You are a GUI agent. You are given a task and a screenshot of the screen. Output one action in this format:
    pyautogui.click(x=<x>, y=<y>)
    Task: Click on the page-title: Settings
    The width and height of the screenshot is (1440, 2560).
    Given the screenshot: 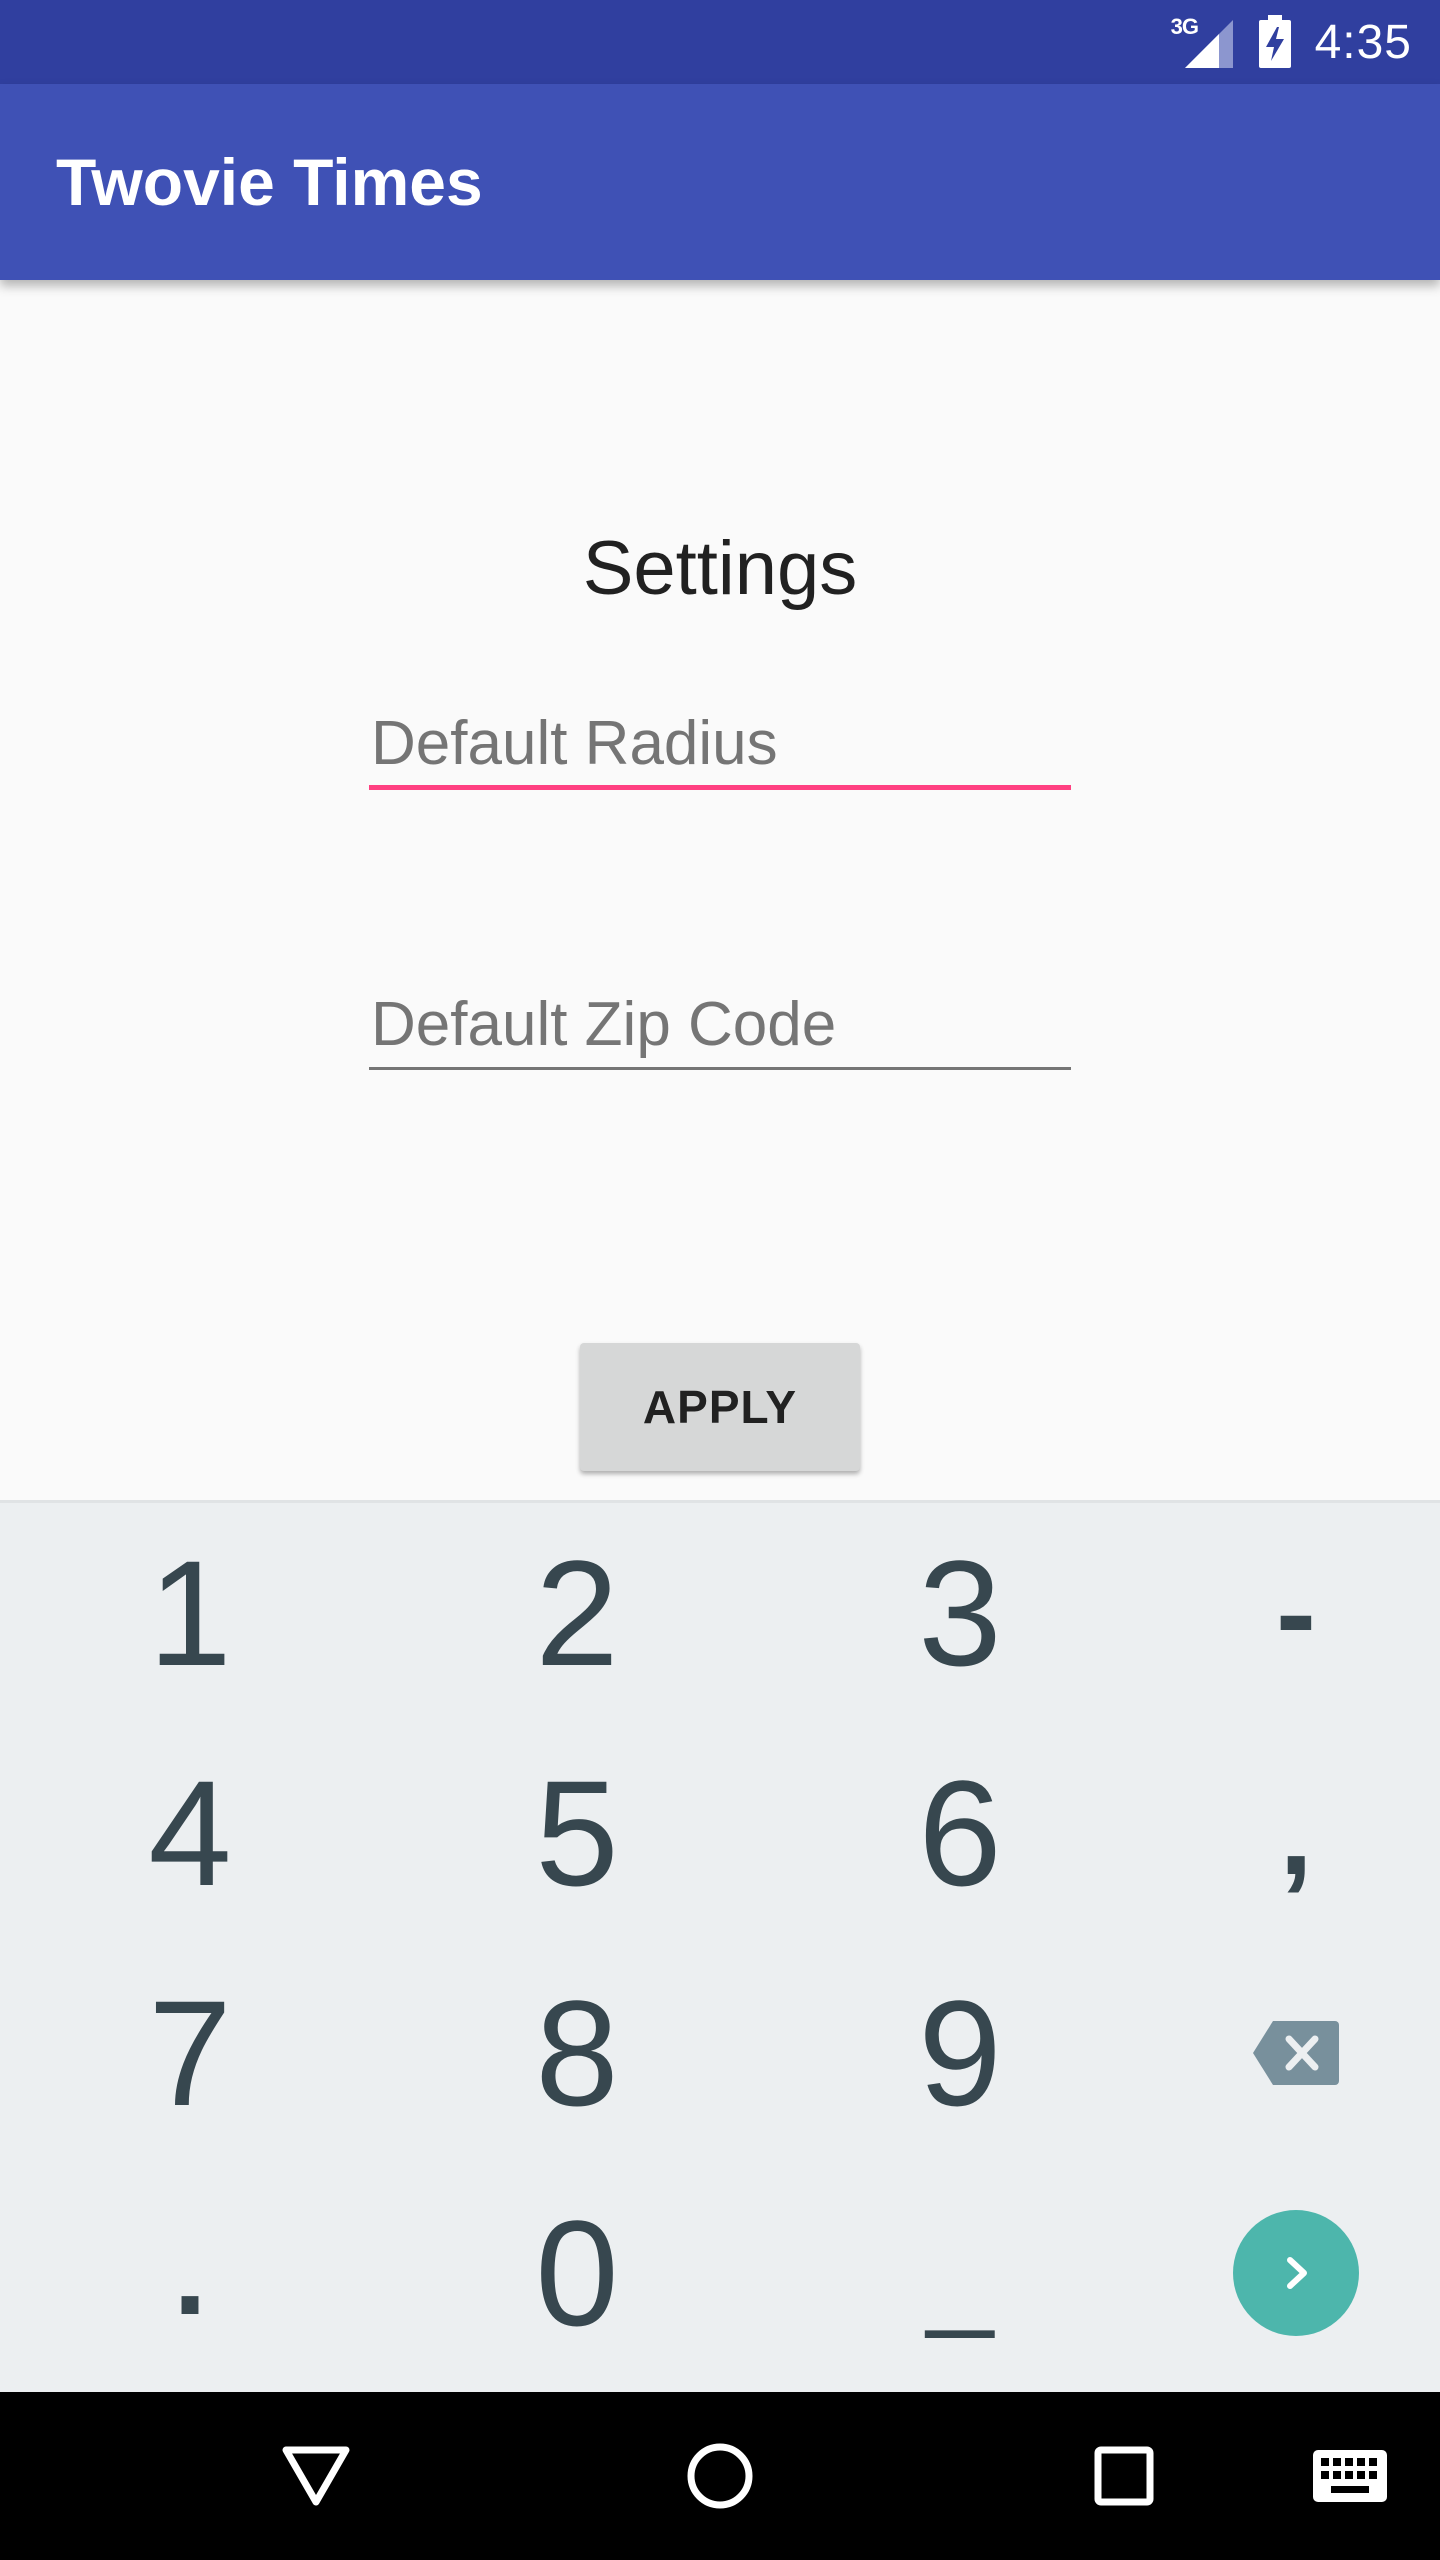 What is the action you would take?
    pyautogui.click(x=720, y=568)
    